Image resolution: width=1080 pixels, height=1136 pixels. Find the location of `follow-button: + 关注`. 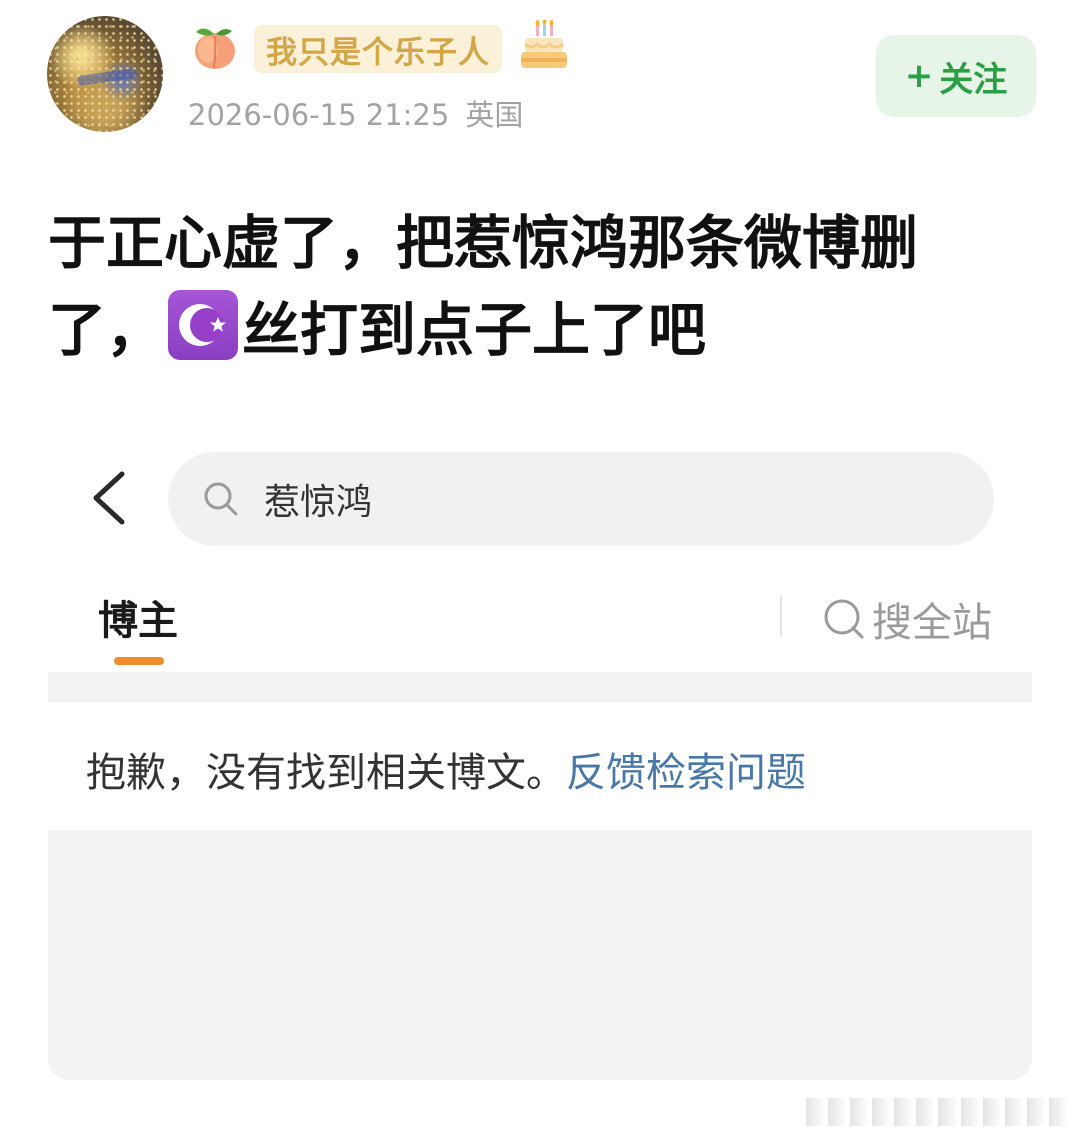

follow-button: + 关注 is located at coordinates (956, 76).